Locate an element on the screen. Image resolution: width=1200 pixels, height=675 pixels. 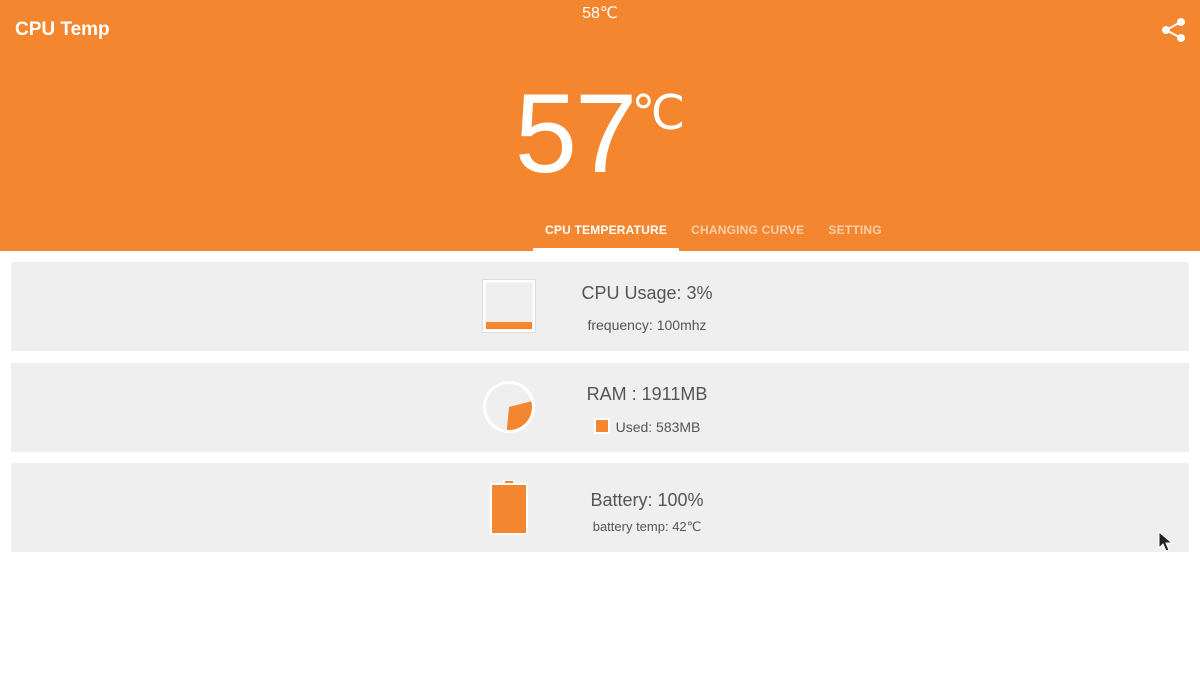
battery-level-fill is located at coordinates (509, 509).